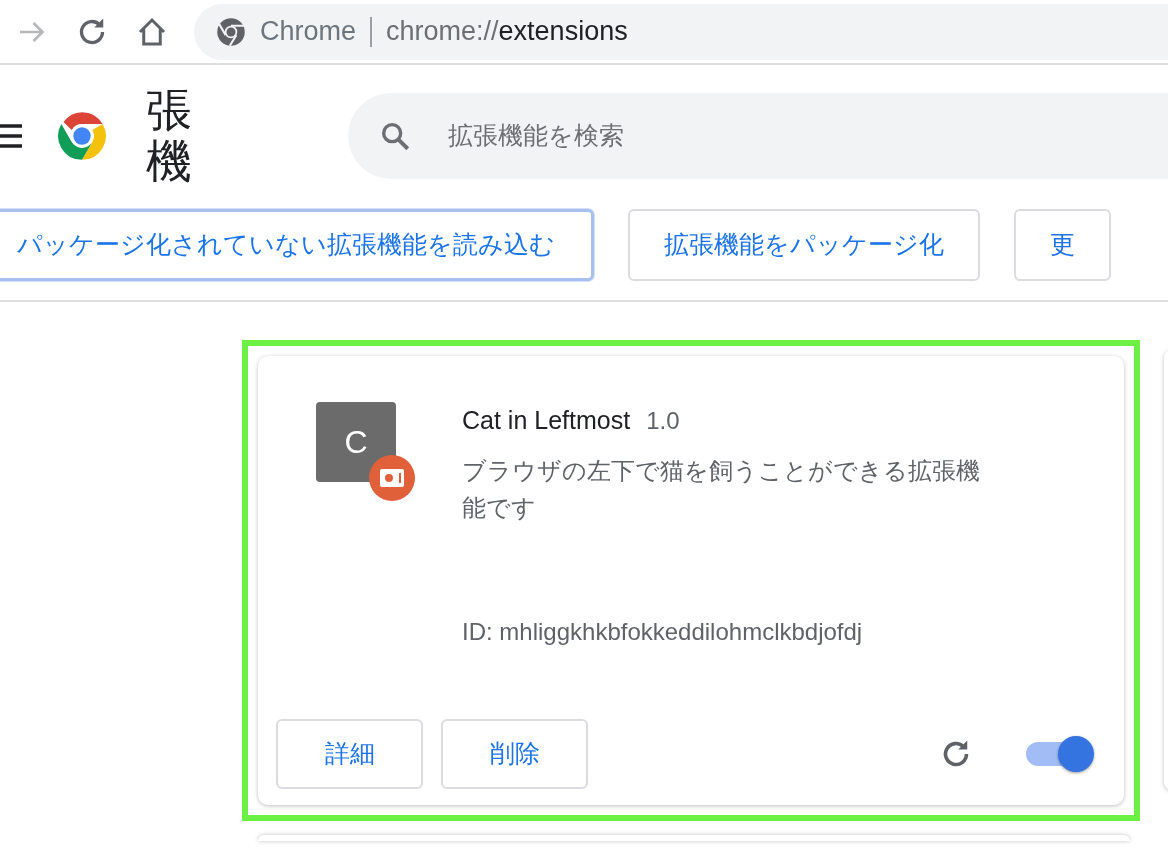 The image size is (1168, 850). I want to click on search-field: 拡張機能を検索, so click(807, 136).